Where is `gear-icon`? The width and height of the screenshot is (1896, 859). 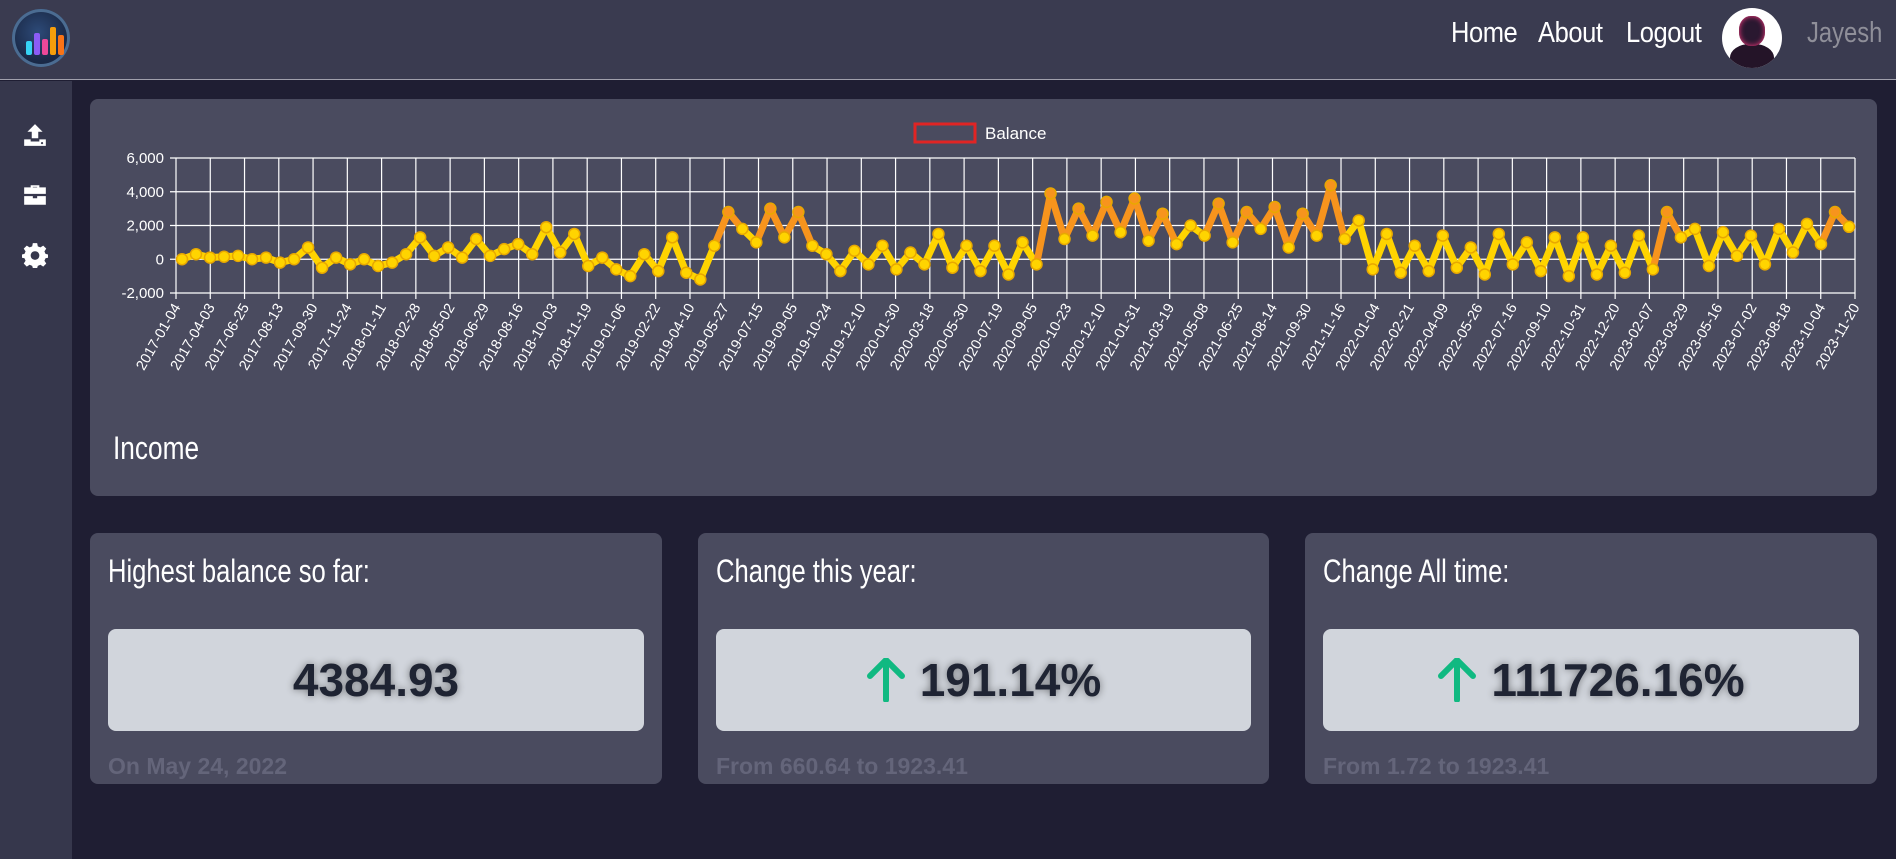 gear-icon is located at coordinates (35, 255).